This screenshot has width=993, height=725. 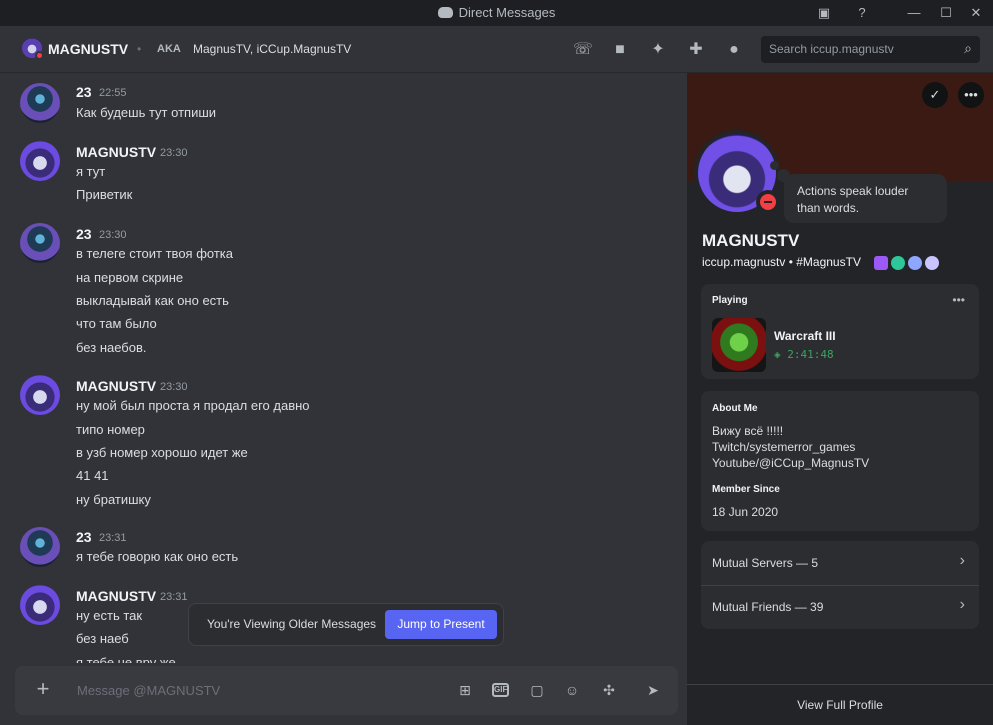 What do you see at coordinates (853, 199) in the screenshot?
I see `custom-status-text: Actions speak louder than words.` at bounding box center [853, 199].